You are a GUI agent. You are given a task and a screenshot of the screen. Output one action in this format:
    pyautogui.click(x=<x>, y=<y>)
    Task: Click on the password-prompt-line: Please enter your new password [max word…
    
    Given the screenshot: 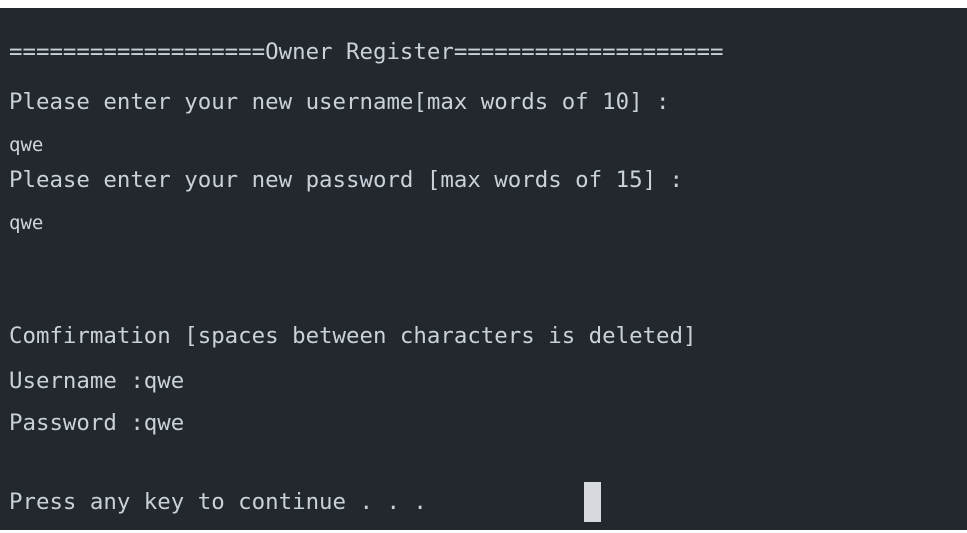 What is the action you would take?
    pyautogui.click(x=346, y=180)
    